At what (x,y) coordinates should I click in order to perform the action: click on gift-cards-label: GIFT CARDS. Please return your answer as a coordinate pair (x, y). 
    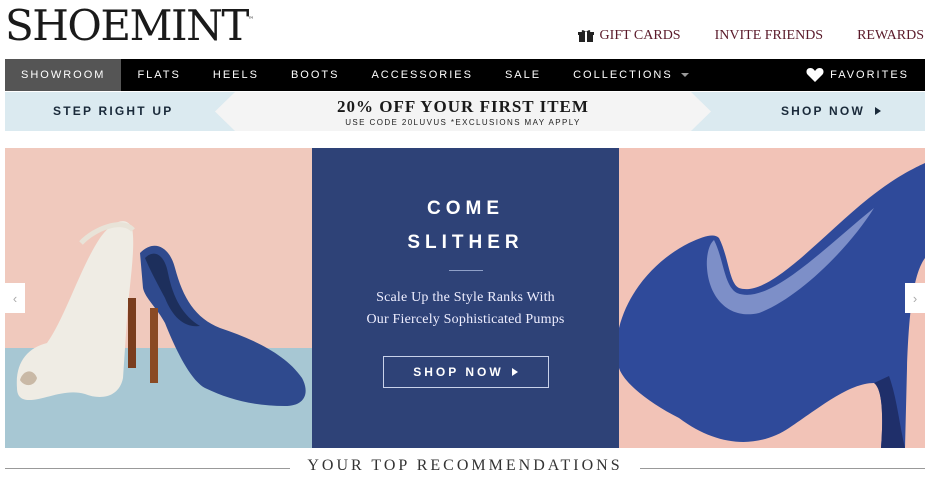
    Looking at the image, I should click on (640, 35).